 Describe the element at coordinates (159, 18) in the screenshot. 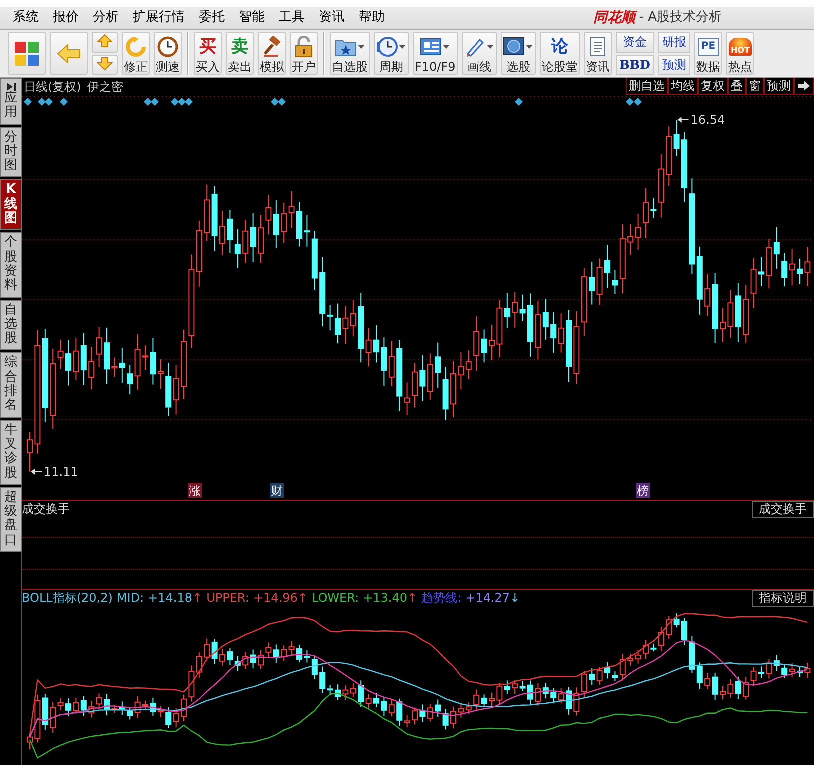

I see `menu-item: 扩展行情` at that location.